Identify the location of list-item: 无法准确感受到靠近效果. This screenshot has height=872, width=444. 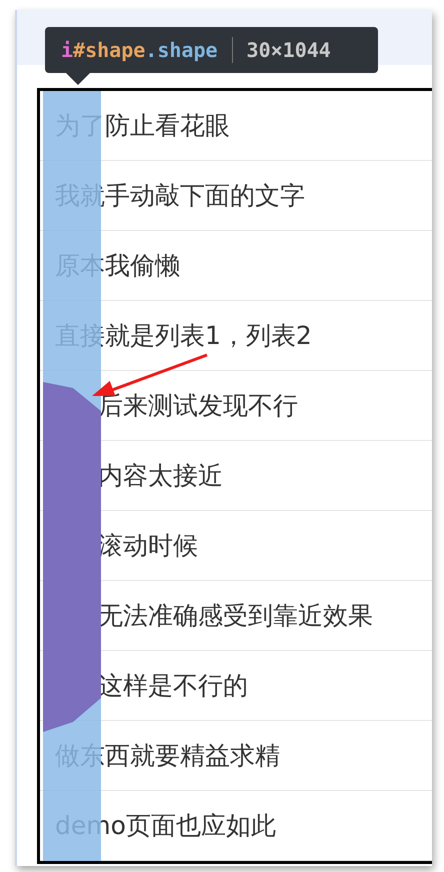
(236, 616).